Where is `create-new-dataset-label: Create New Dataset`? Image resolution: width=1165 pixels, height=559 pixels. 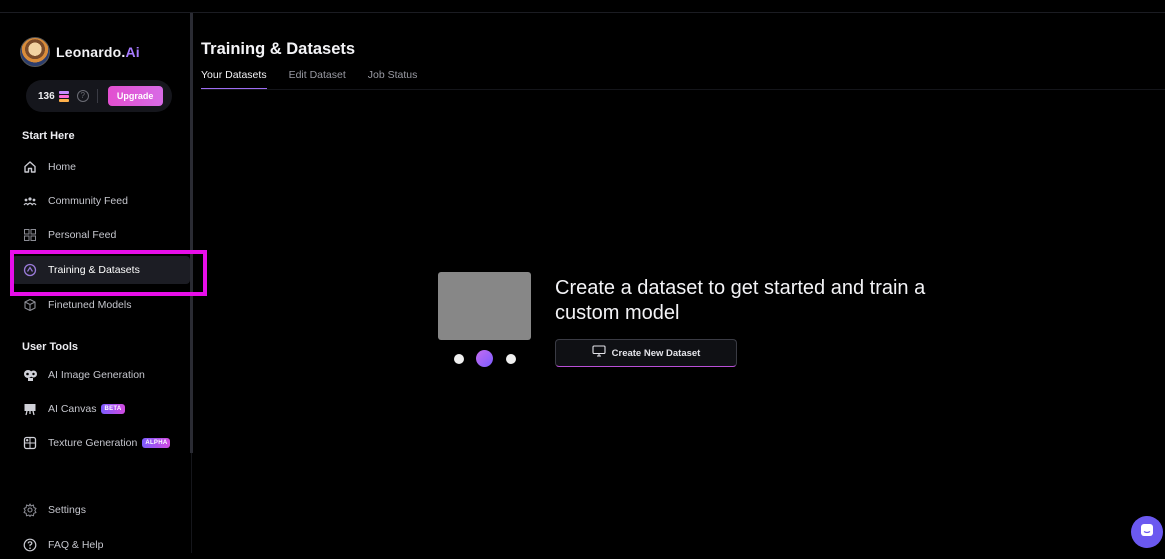
create-new-dataset-label: Create New Dataset is located at coordinates (656, 353).